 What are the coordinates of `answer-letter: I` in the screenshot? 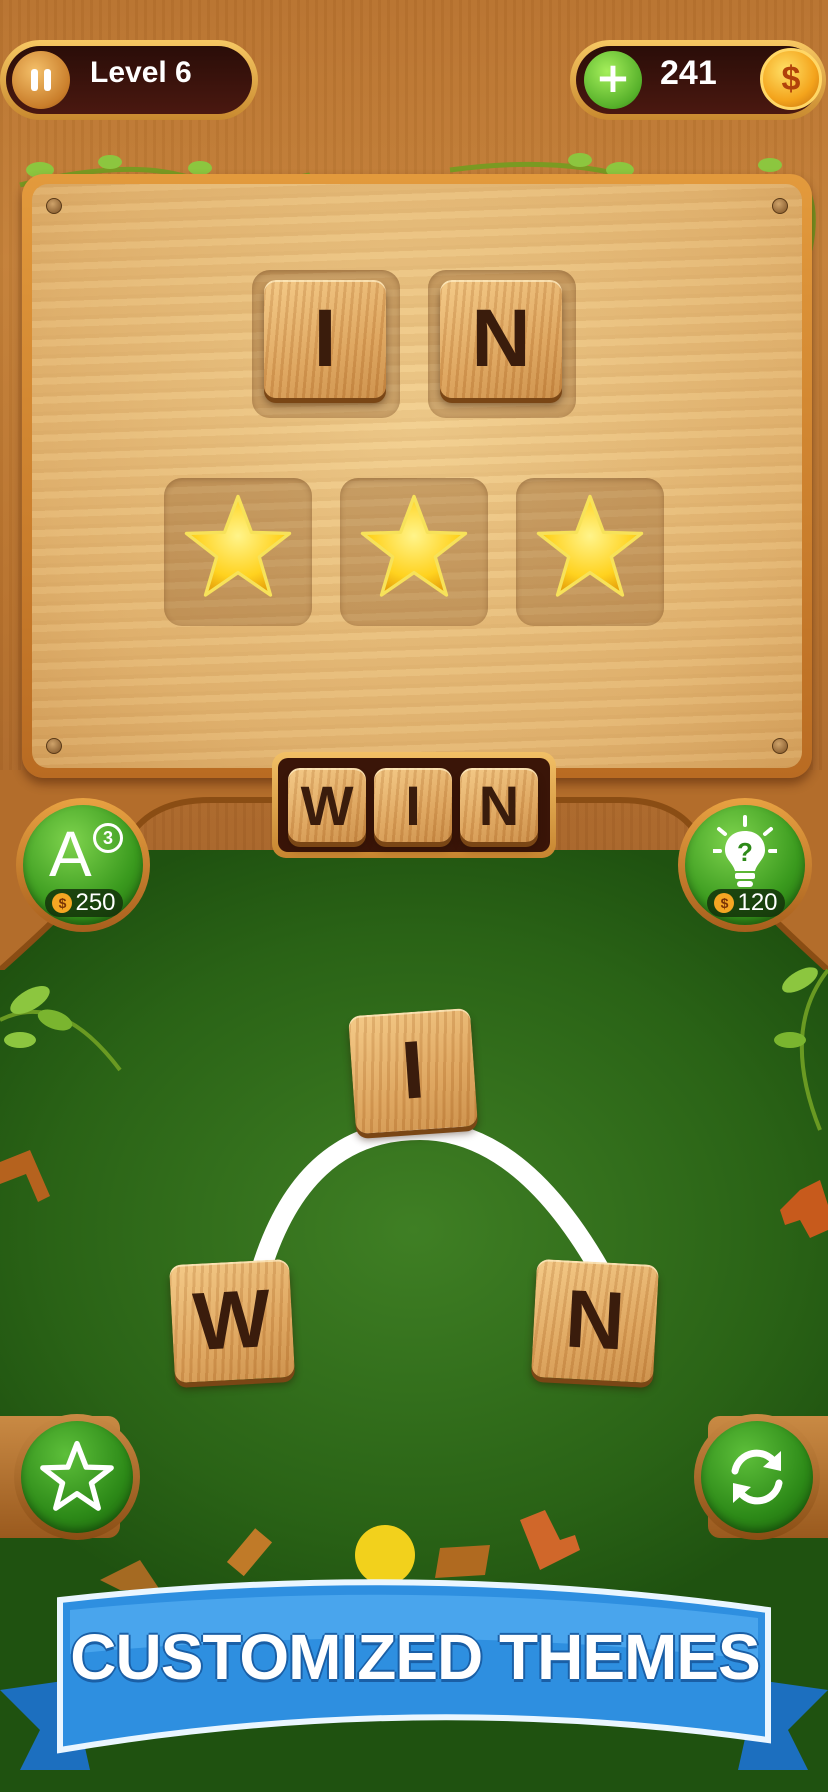 It's located at (413, 805).